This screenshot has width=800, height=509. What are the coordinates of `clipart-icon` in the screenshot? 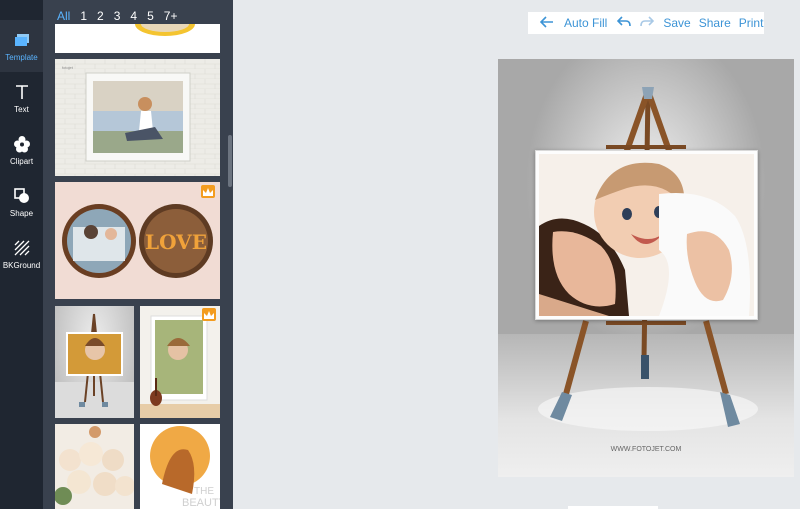 It's located at (22, 144).